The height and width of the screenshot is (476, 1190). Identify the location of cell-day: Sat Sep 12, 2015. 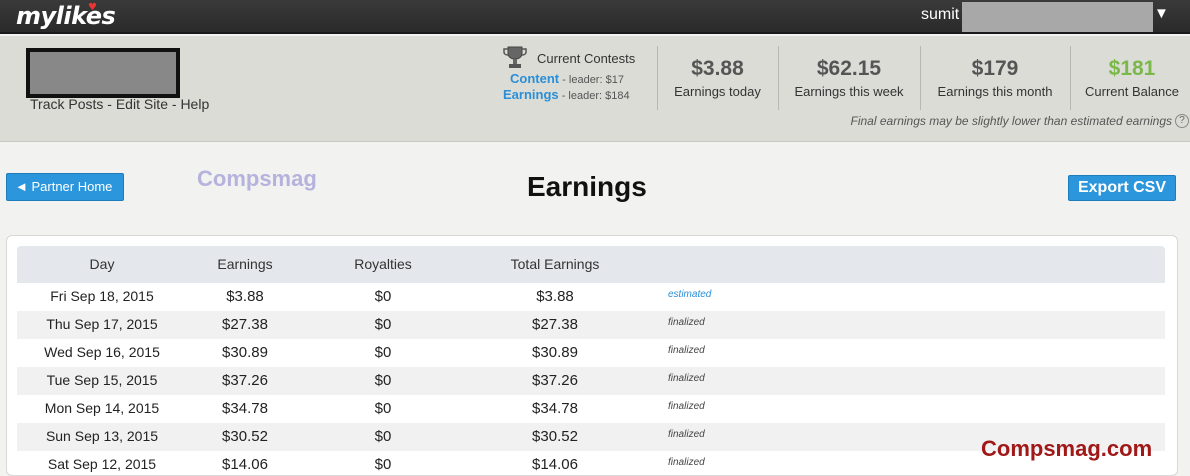
(102, 464).